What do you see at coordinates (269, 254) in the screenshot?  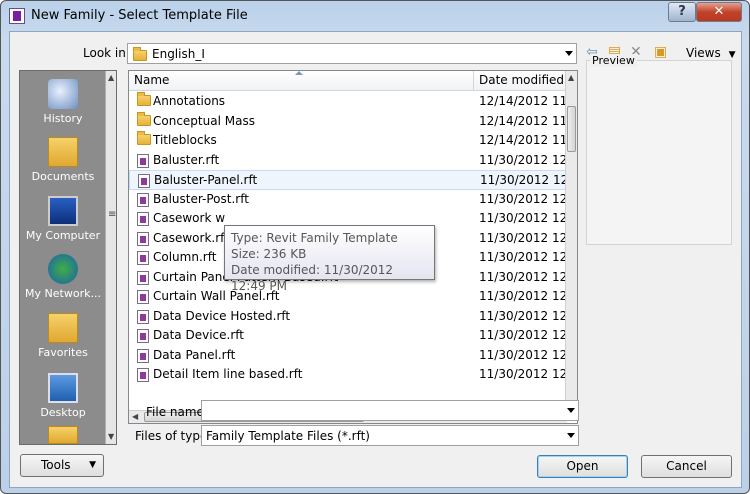 I see `tooltip-size: Size: 236 KB` at bounding box center [269, 254].